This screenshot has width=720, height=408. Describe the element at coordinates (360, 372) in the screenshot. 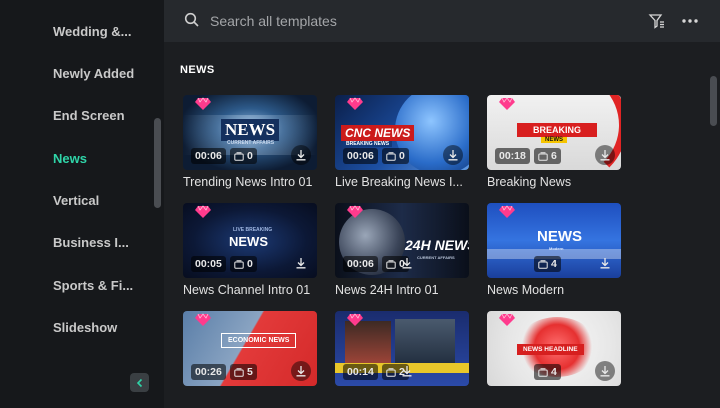

I see `duration-badge: 00:14` at that location.